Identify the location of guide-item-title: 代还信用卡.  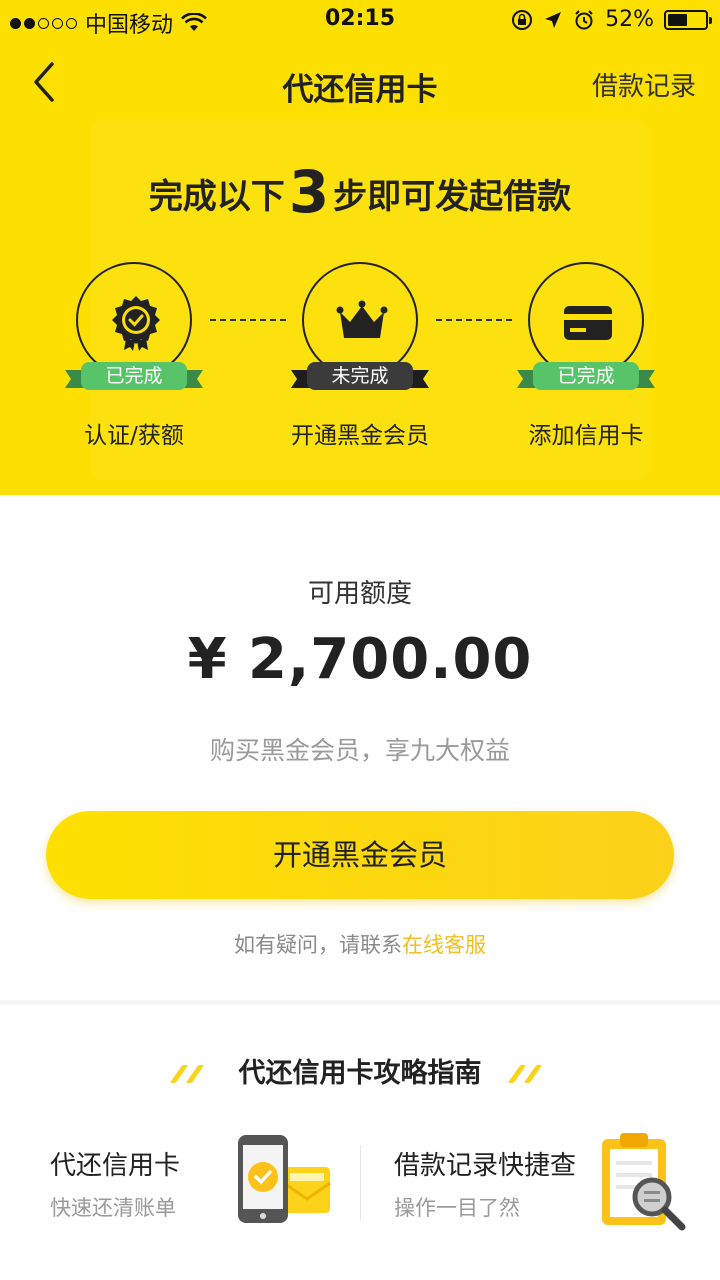
(115, 1166).